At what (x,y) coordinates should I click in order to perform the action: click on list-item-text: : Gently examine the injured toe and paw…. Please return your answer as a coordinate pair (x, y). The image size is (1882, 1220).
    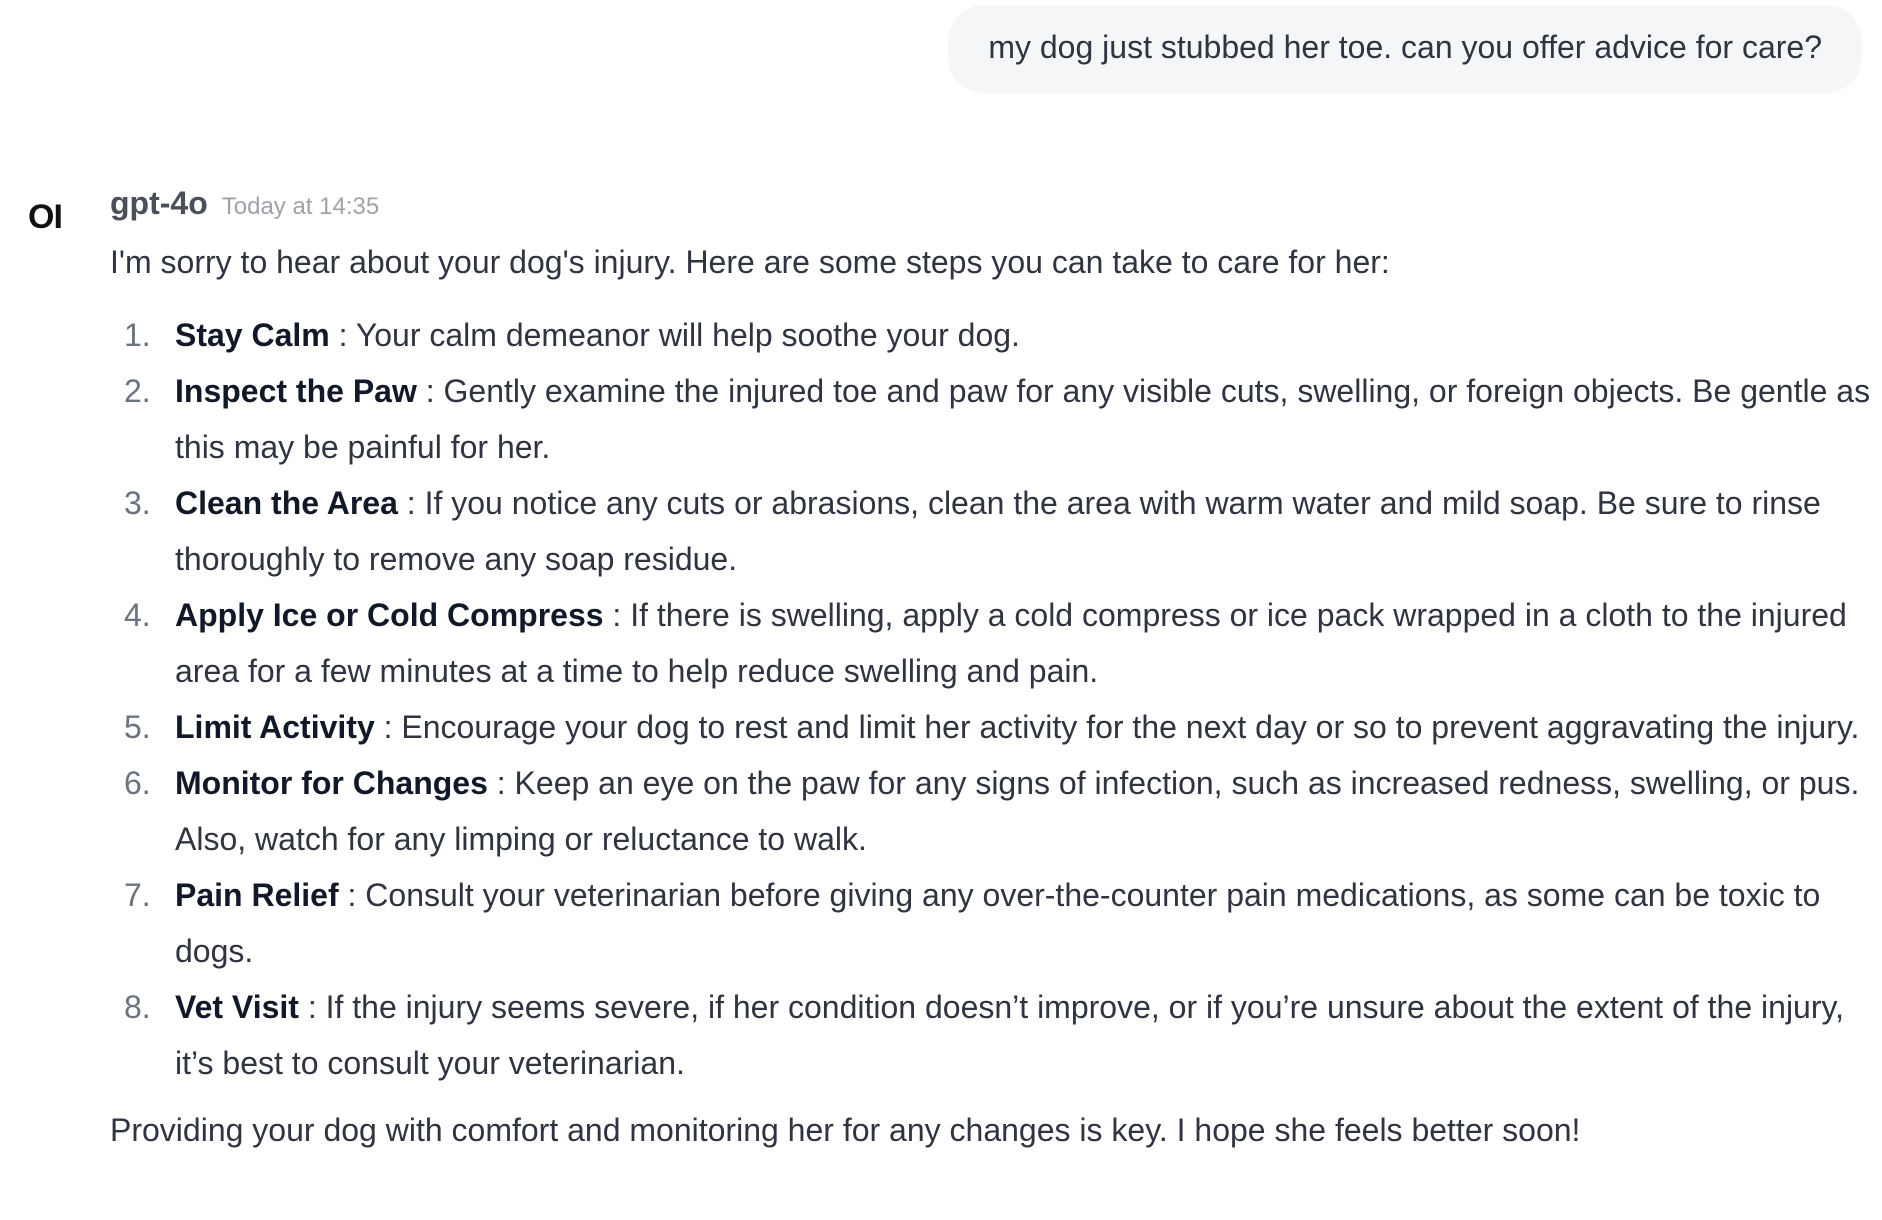
    Looking at the image, I should click on (1023, 419).